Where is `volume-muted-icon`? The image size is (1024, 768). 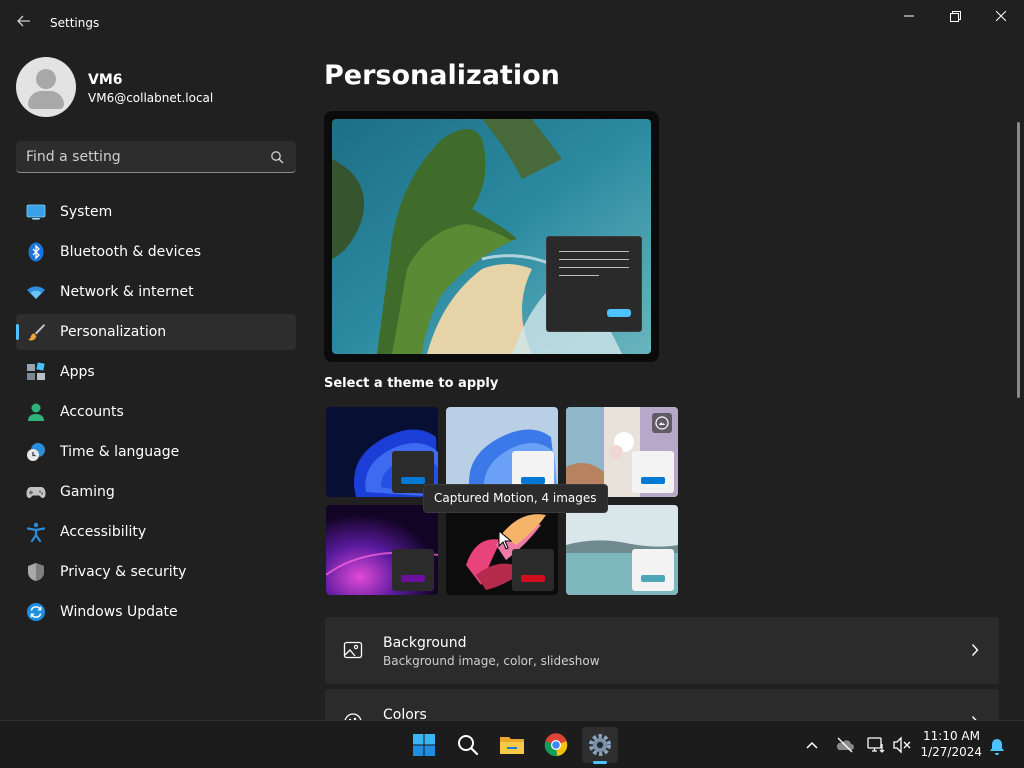
volume-muted-icon is located at coordinates (902, 745).